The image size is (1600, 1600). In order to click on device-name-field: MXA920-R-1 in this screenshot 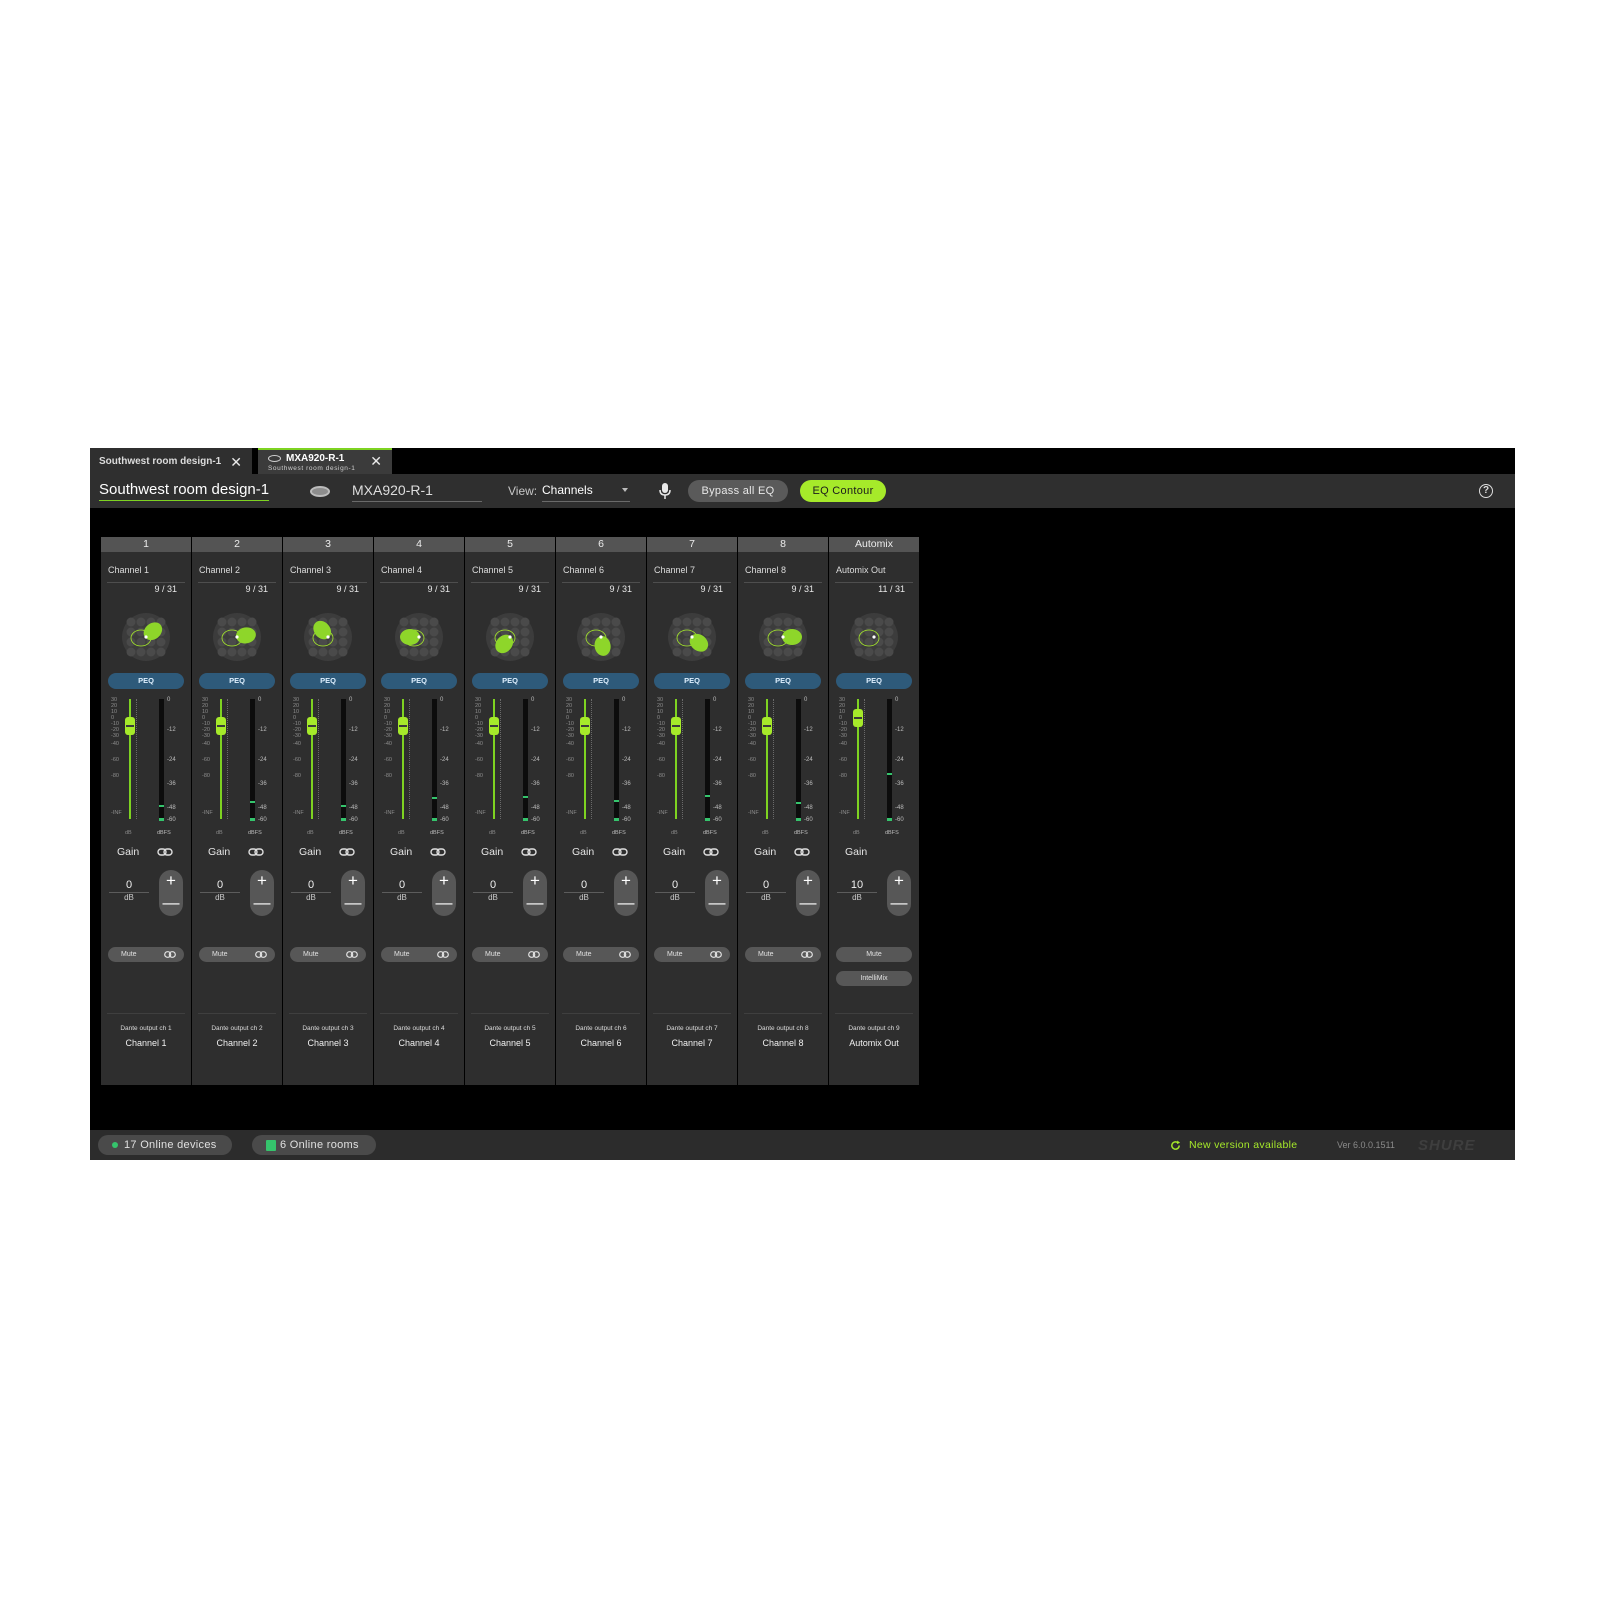, I will do `click(417, 492)`.